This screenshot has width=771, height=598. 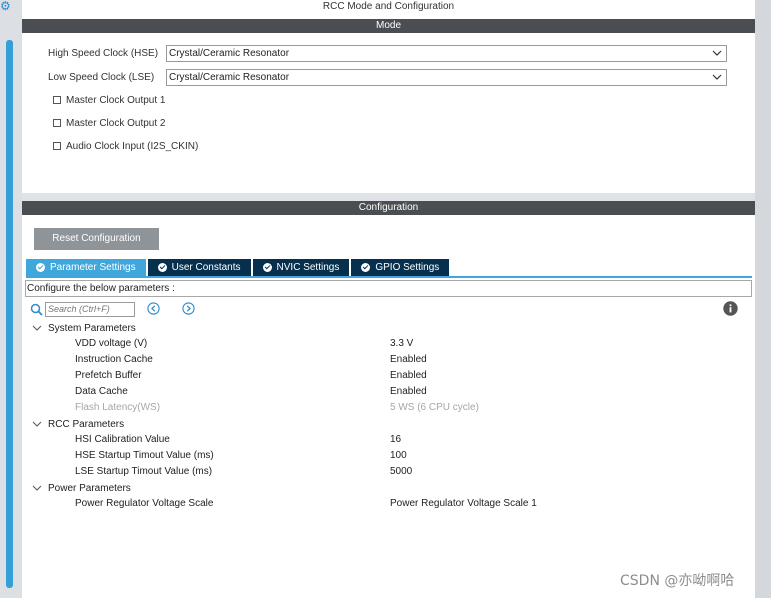 I want to click on tab-parameter-settings: Parameter Settings, so click(x=86, y=267).